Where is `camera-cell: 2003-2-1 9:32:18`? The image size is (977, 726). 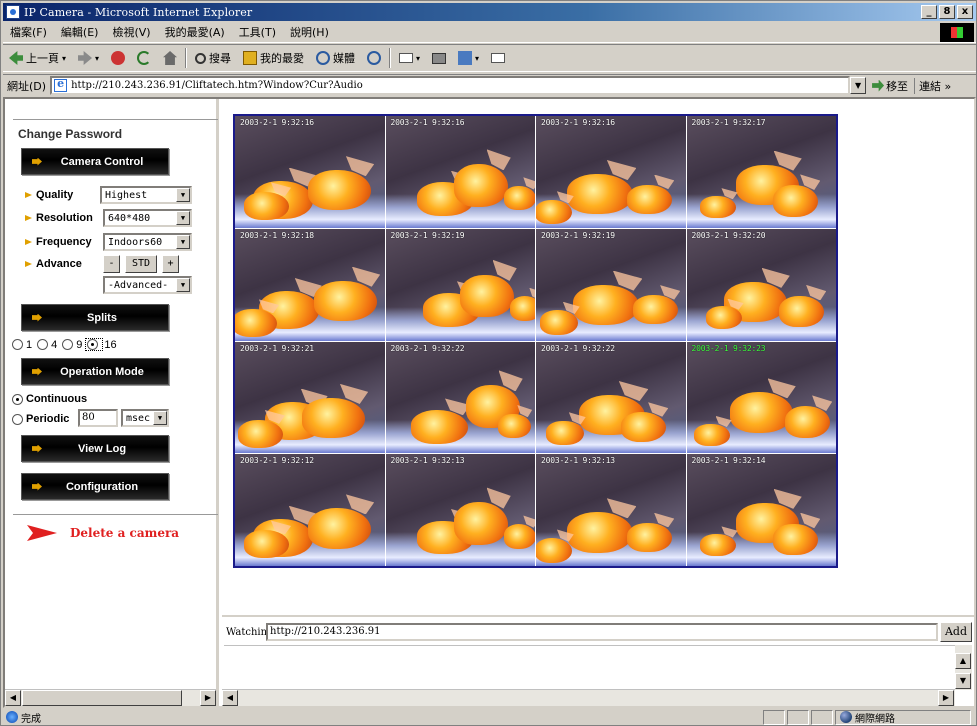
camera-cell: 2003-2-1 9:32:18 is located at coordinates (310, 284).